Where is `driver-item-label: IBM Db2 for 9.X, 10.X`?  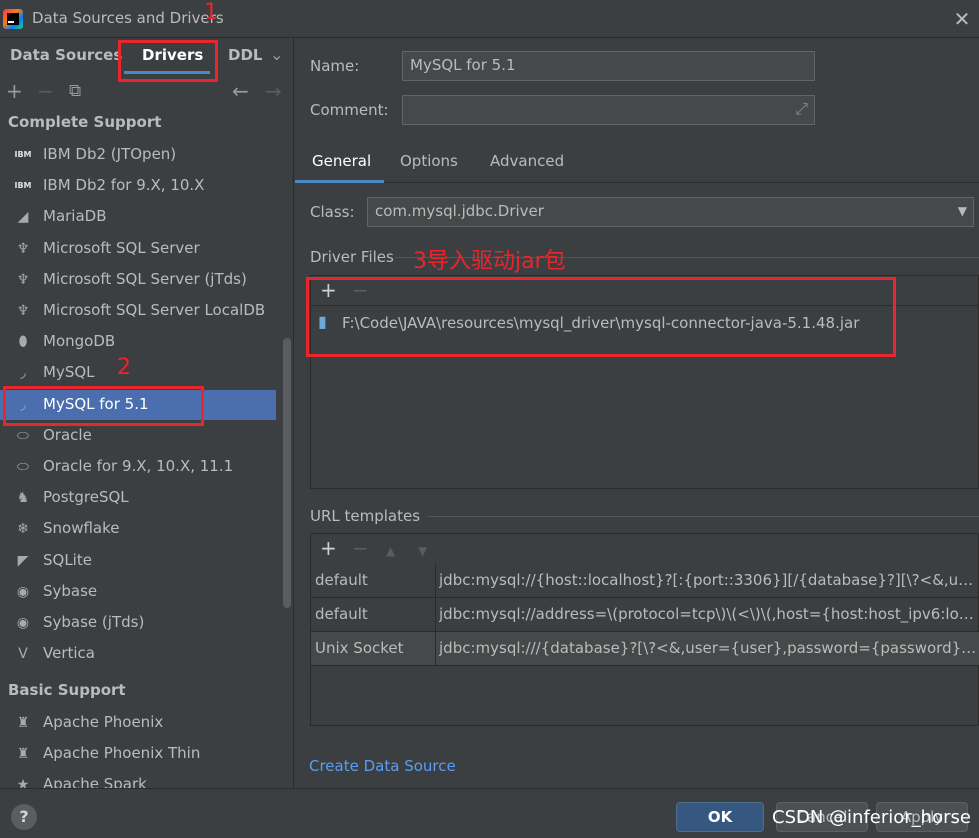
driver-item-label: IBM Db2 for 9.X, 10.X is located at coordinates (124, 185).